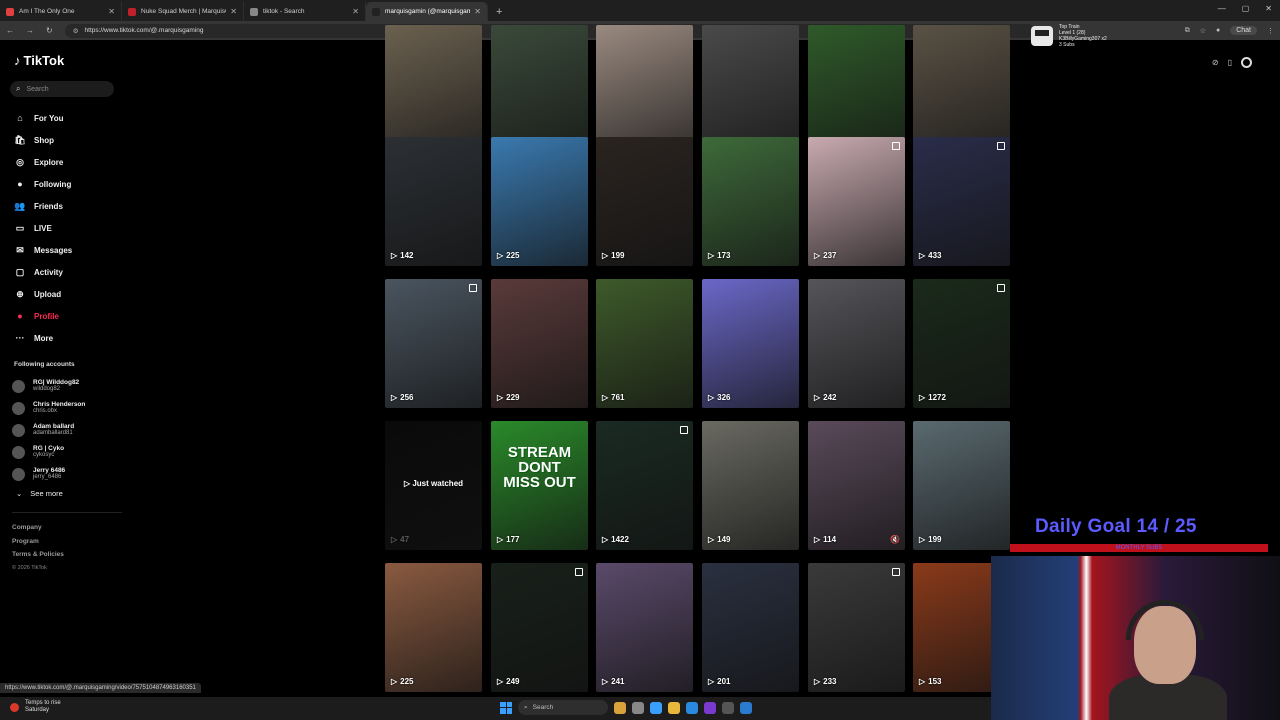  I want to click on browser-tab: Am I The Only One ✕, so click(61, 11).